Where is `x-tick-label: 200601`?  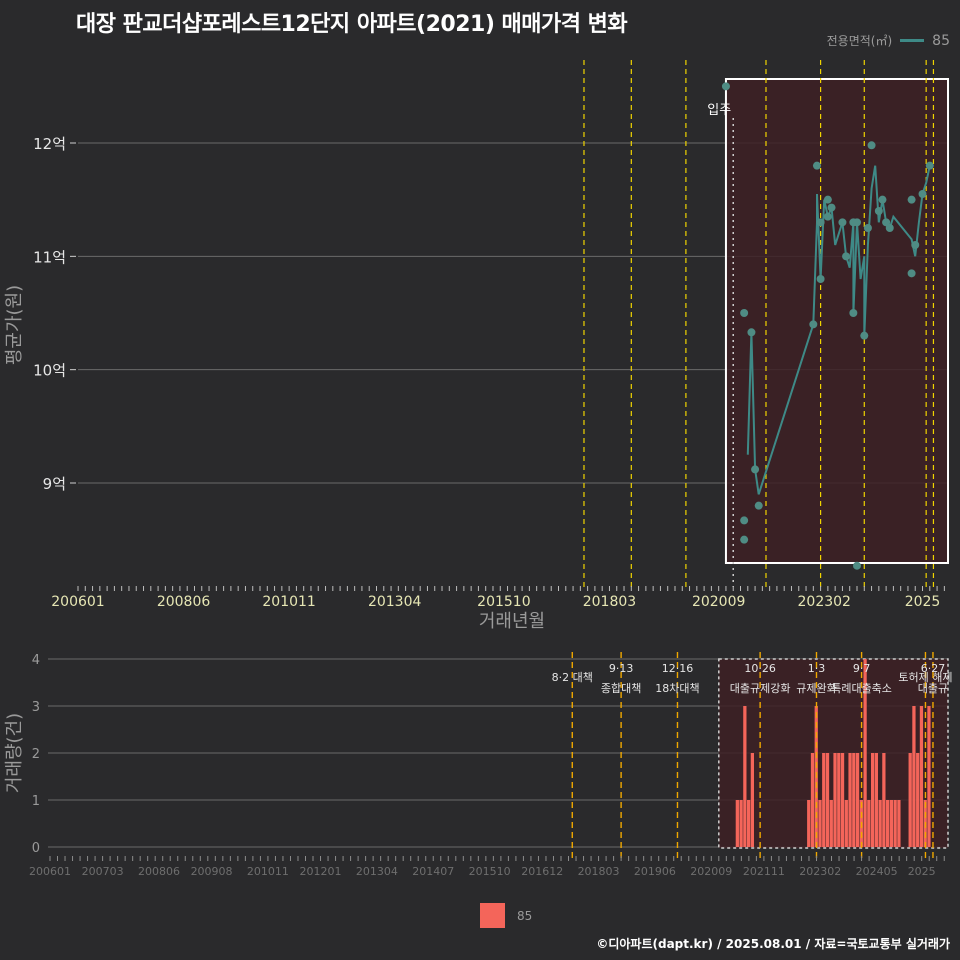 x-tick-label: 200601 is located at coordinates (77, 602).